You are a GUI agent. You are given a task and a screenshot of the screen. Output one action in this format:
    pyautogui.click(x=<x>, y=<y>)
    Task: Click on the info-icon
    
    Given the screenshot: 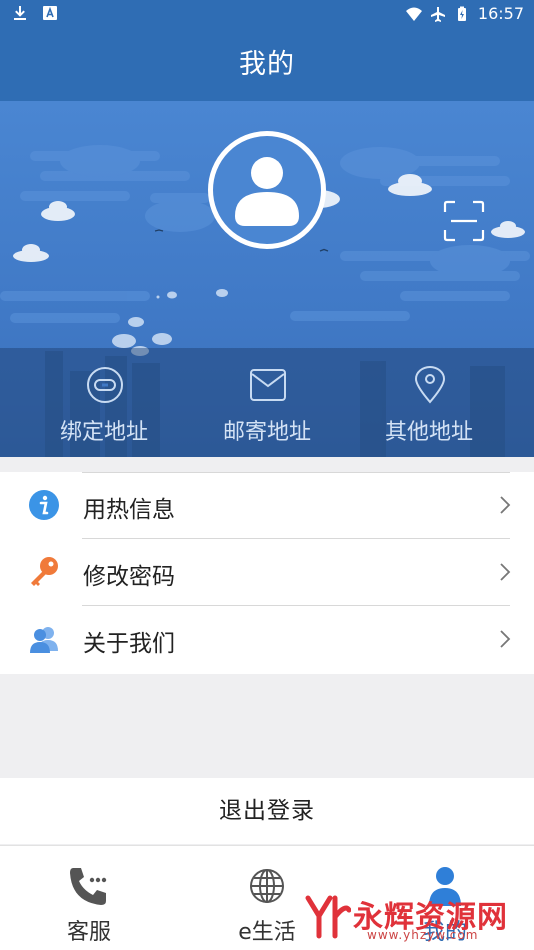 What is the action you would take?
    pyautogui.click(x=44, y=505)
    